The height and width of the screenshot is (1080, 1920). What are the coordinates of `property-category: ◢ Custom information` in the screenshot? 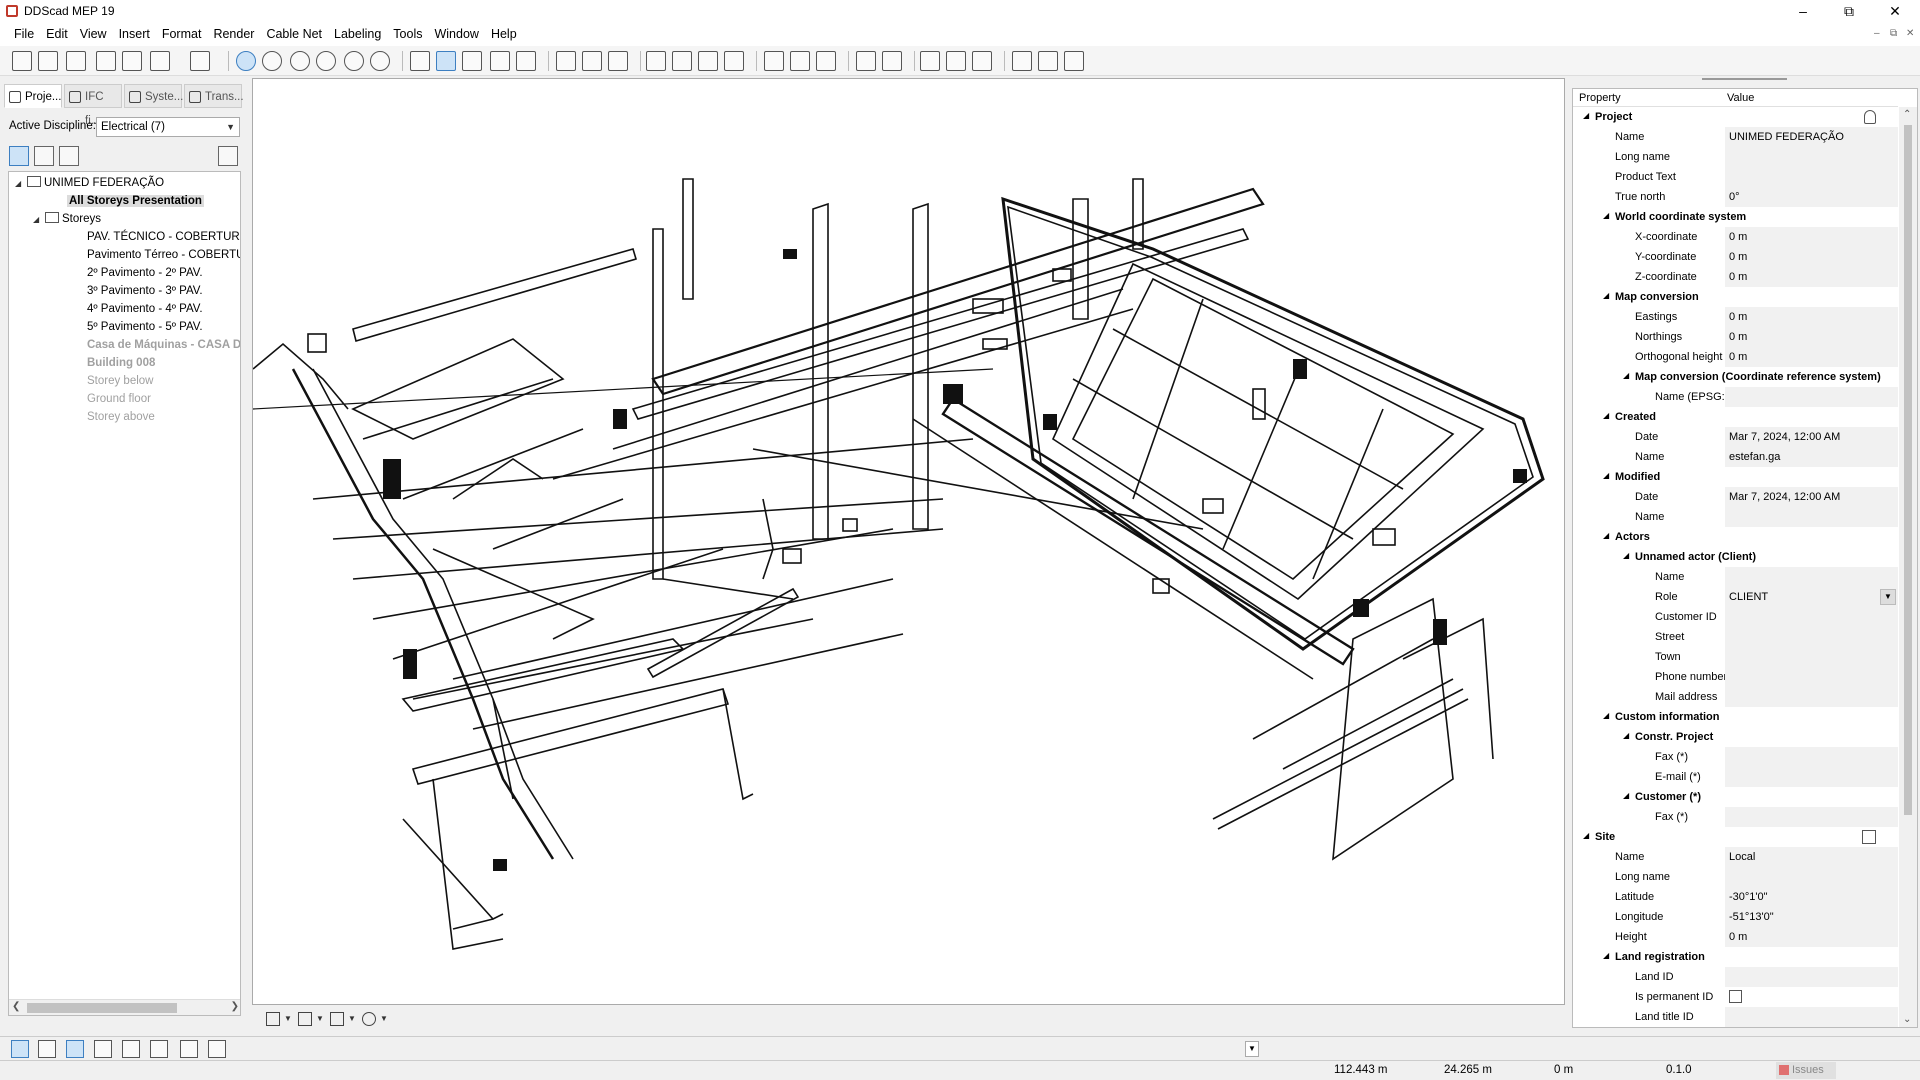 It's located at (1735, 717).